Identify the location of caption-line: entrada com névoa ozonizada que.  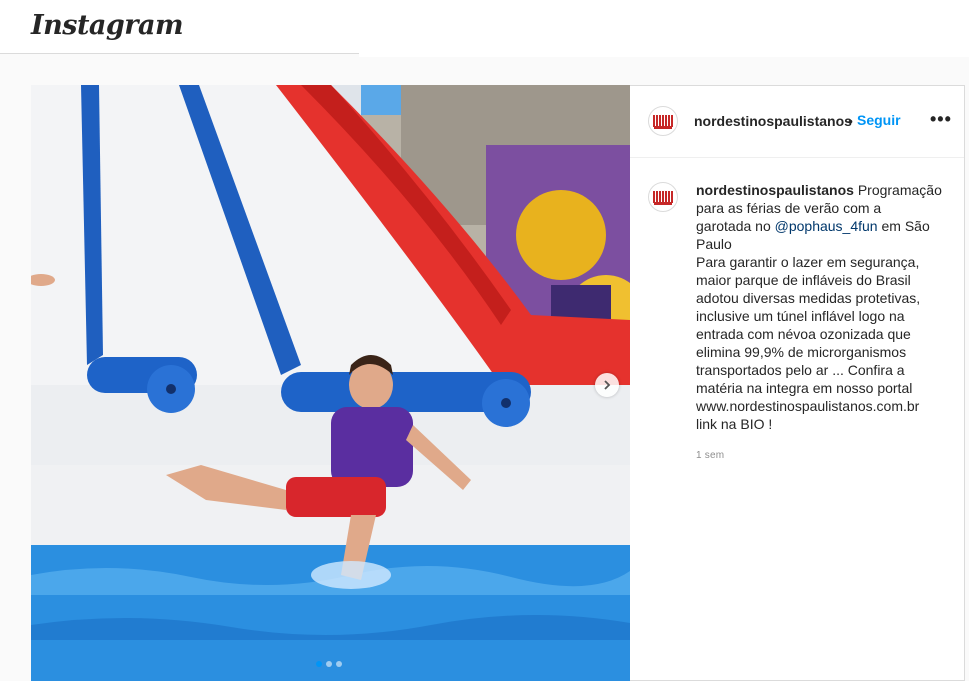
(803, 334).